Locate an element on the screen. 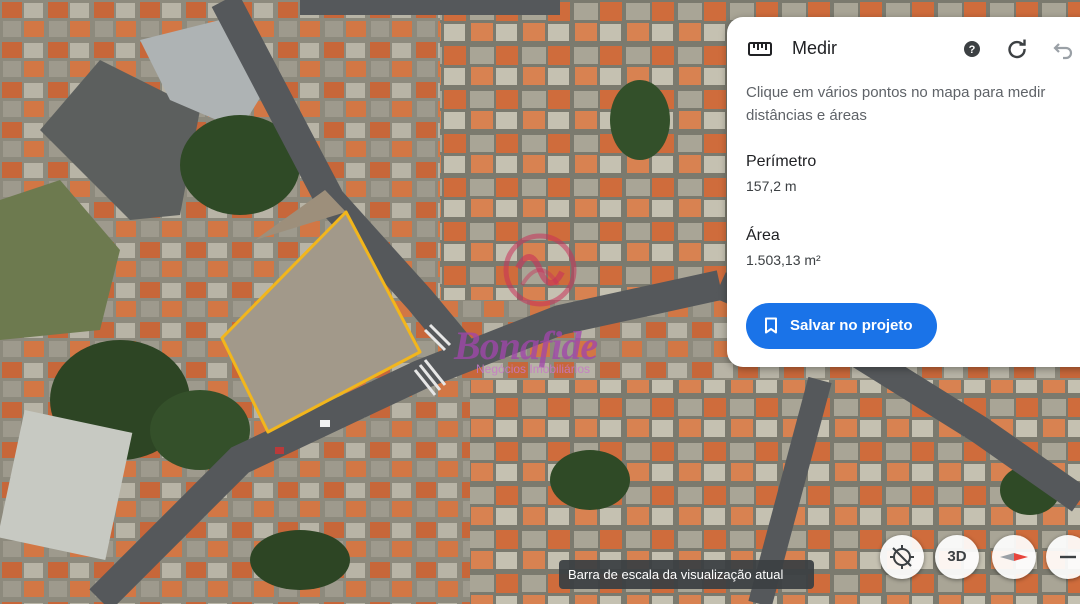 Image resolution: width=1080 pixels, height=604 pixels. measure-panel-header: Medir ? is located at coordinates (903, 49).